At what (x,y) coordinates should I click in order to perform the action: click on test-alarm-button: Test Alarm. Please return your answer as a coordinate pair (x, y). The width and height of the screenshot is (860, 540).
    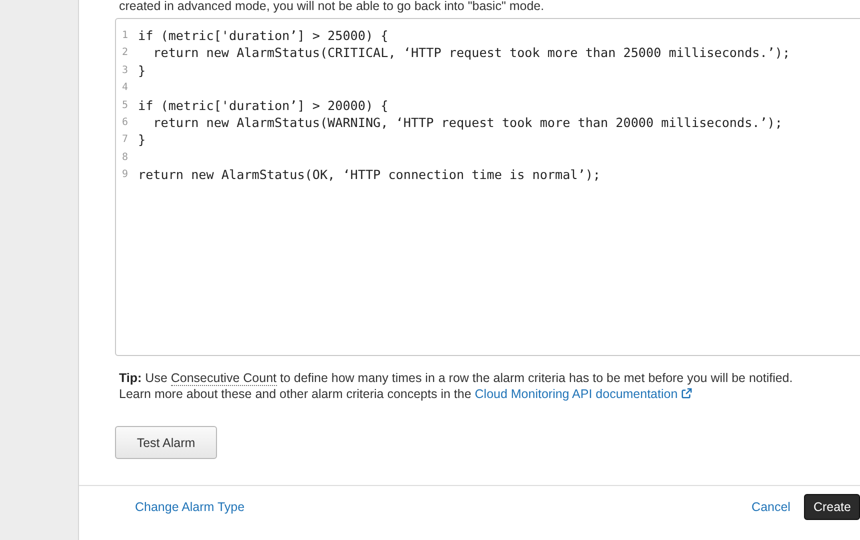
    Looking at the image, I should click on (166, 442).